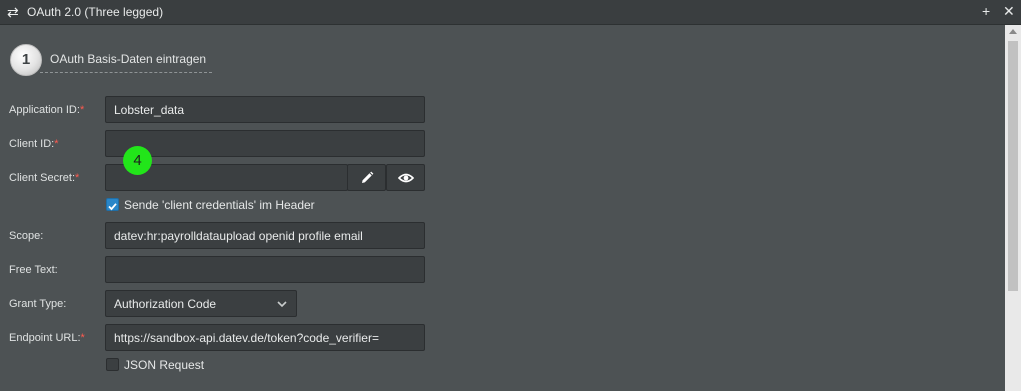 Image resolution: width=1021 pixels, height=391 pixels. Describe the element at coordinates (95, 12) in the screenshot. I see `window-title: OAuth 2.0 (Three legged)` at that location.